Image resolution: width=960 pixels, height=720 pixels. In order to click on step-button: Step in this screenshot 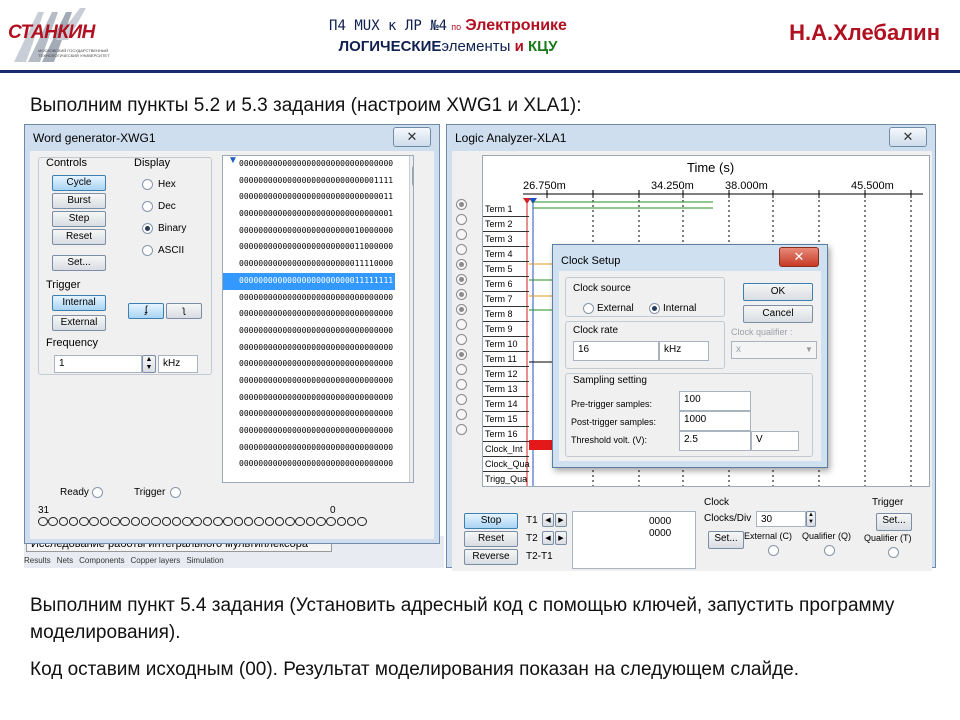, I will do `click(79, 219)`.